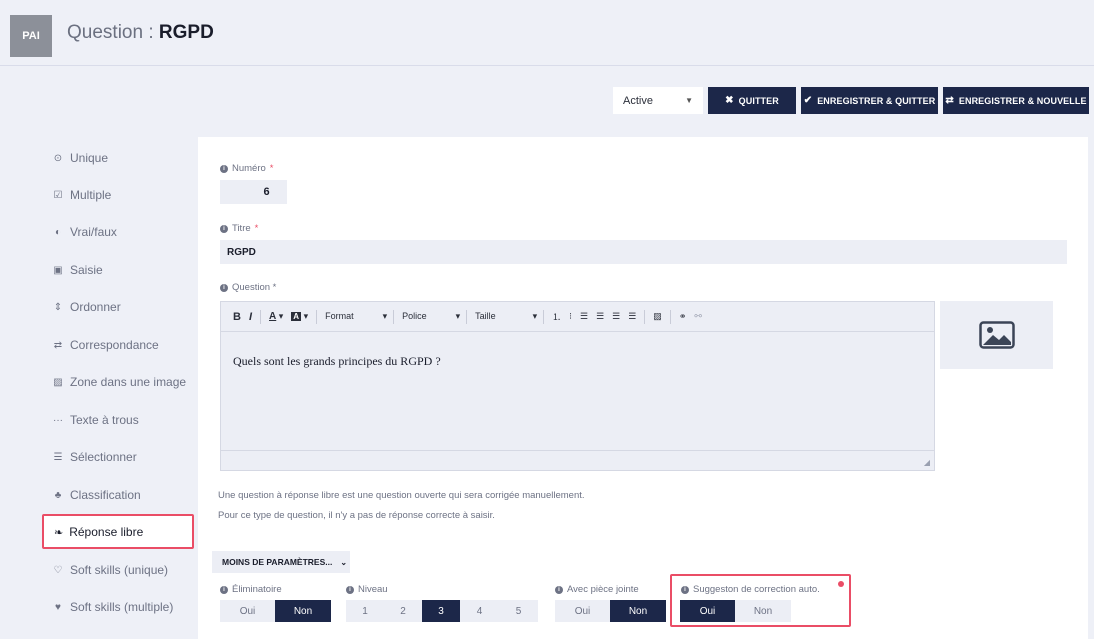 This screenshot has width=1094, height=639. Describe the element at coordinates (112, 607) in the screenshot. I see `sidebar-item-soft-skills-multiple: ♥ Soft skills (multiple)` at that location.